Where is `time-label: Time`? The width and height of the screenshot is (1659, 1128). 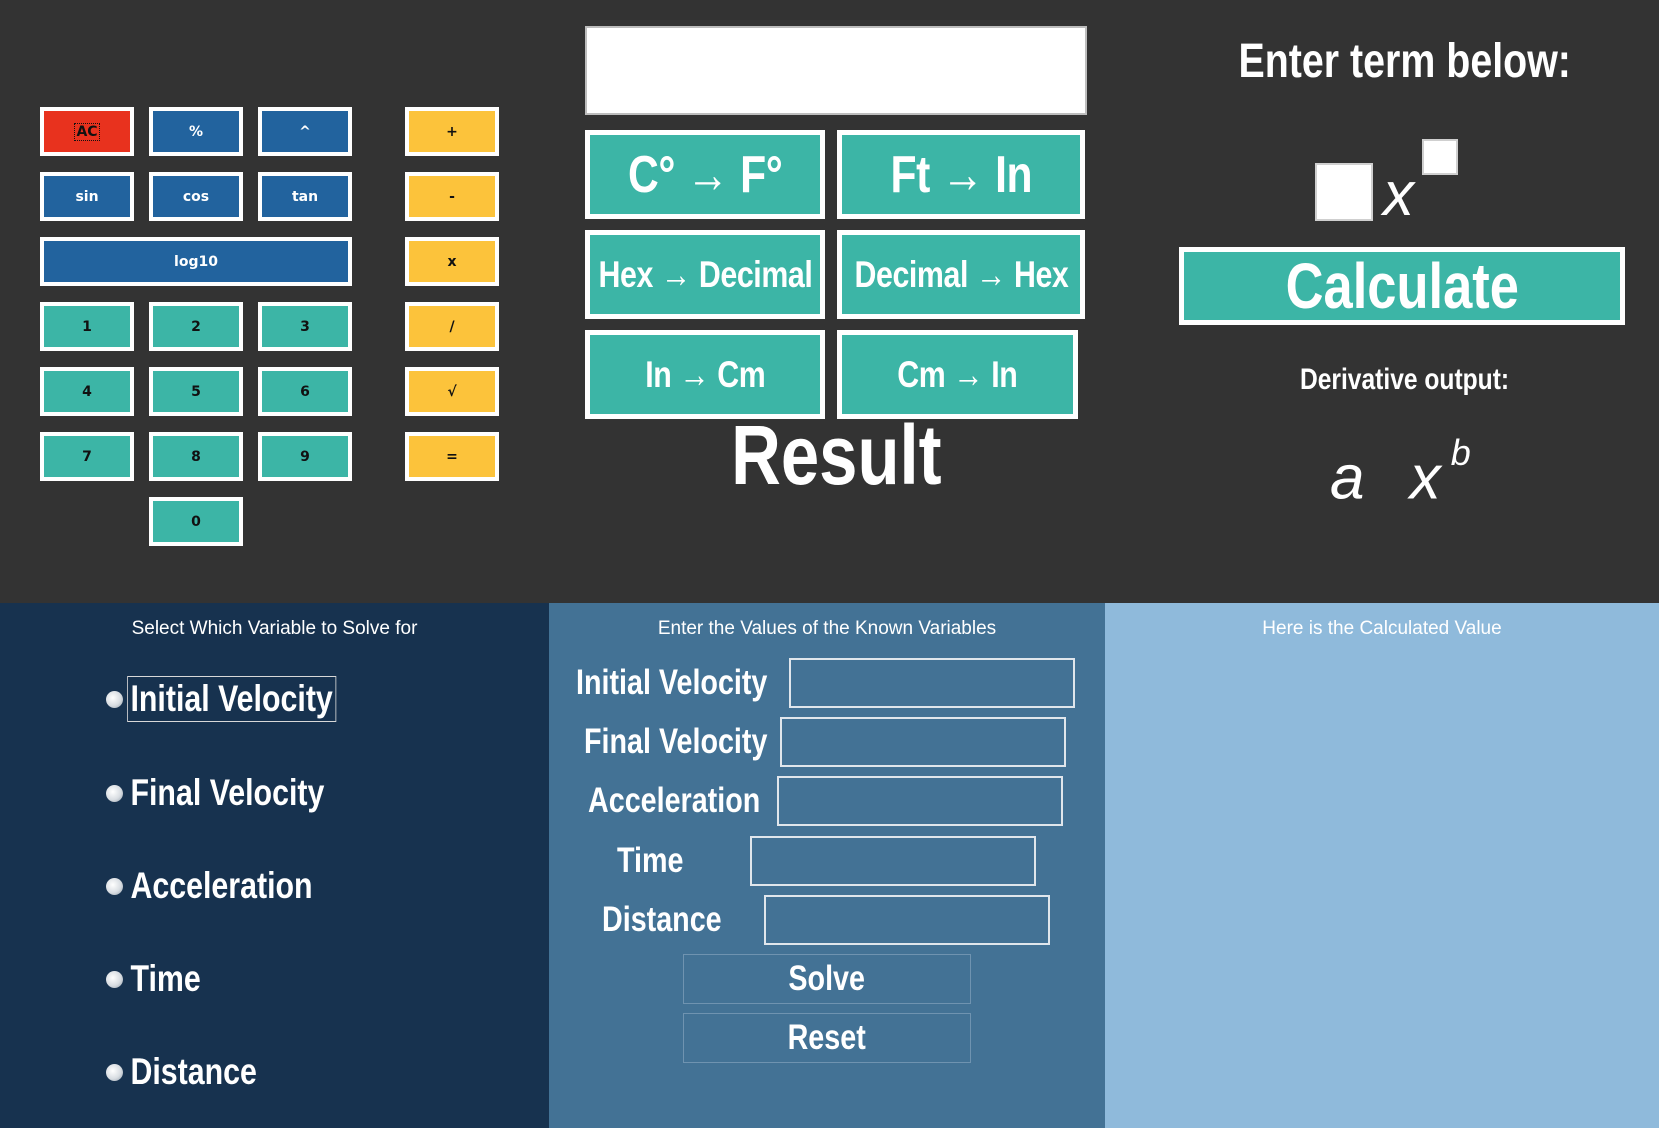
time-label: Time is located at coordinates (650, 860).